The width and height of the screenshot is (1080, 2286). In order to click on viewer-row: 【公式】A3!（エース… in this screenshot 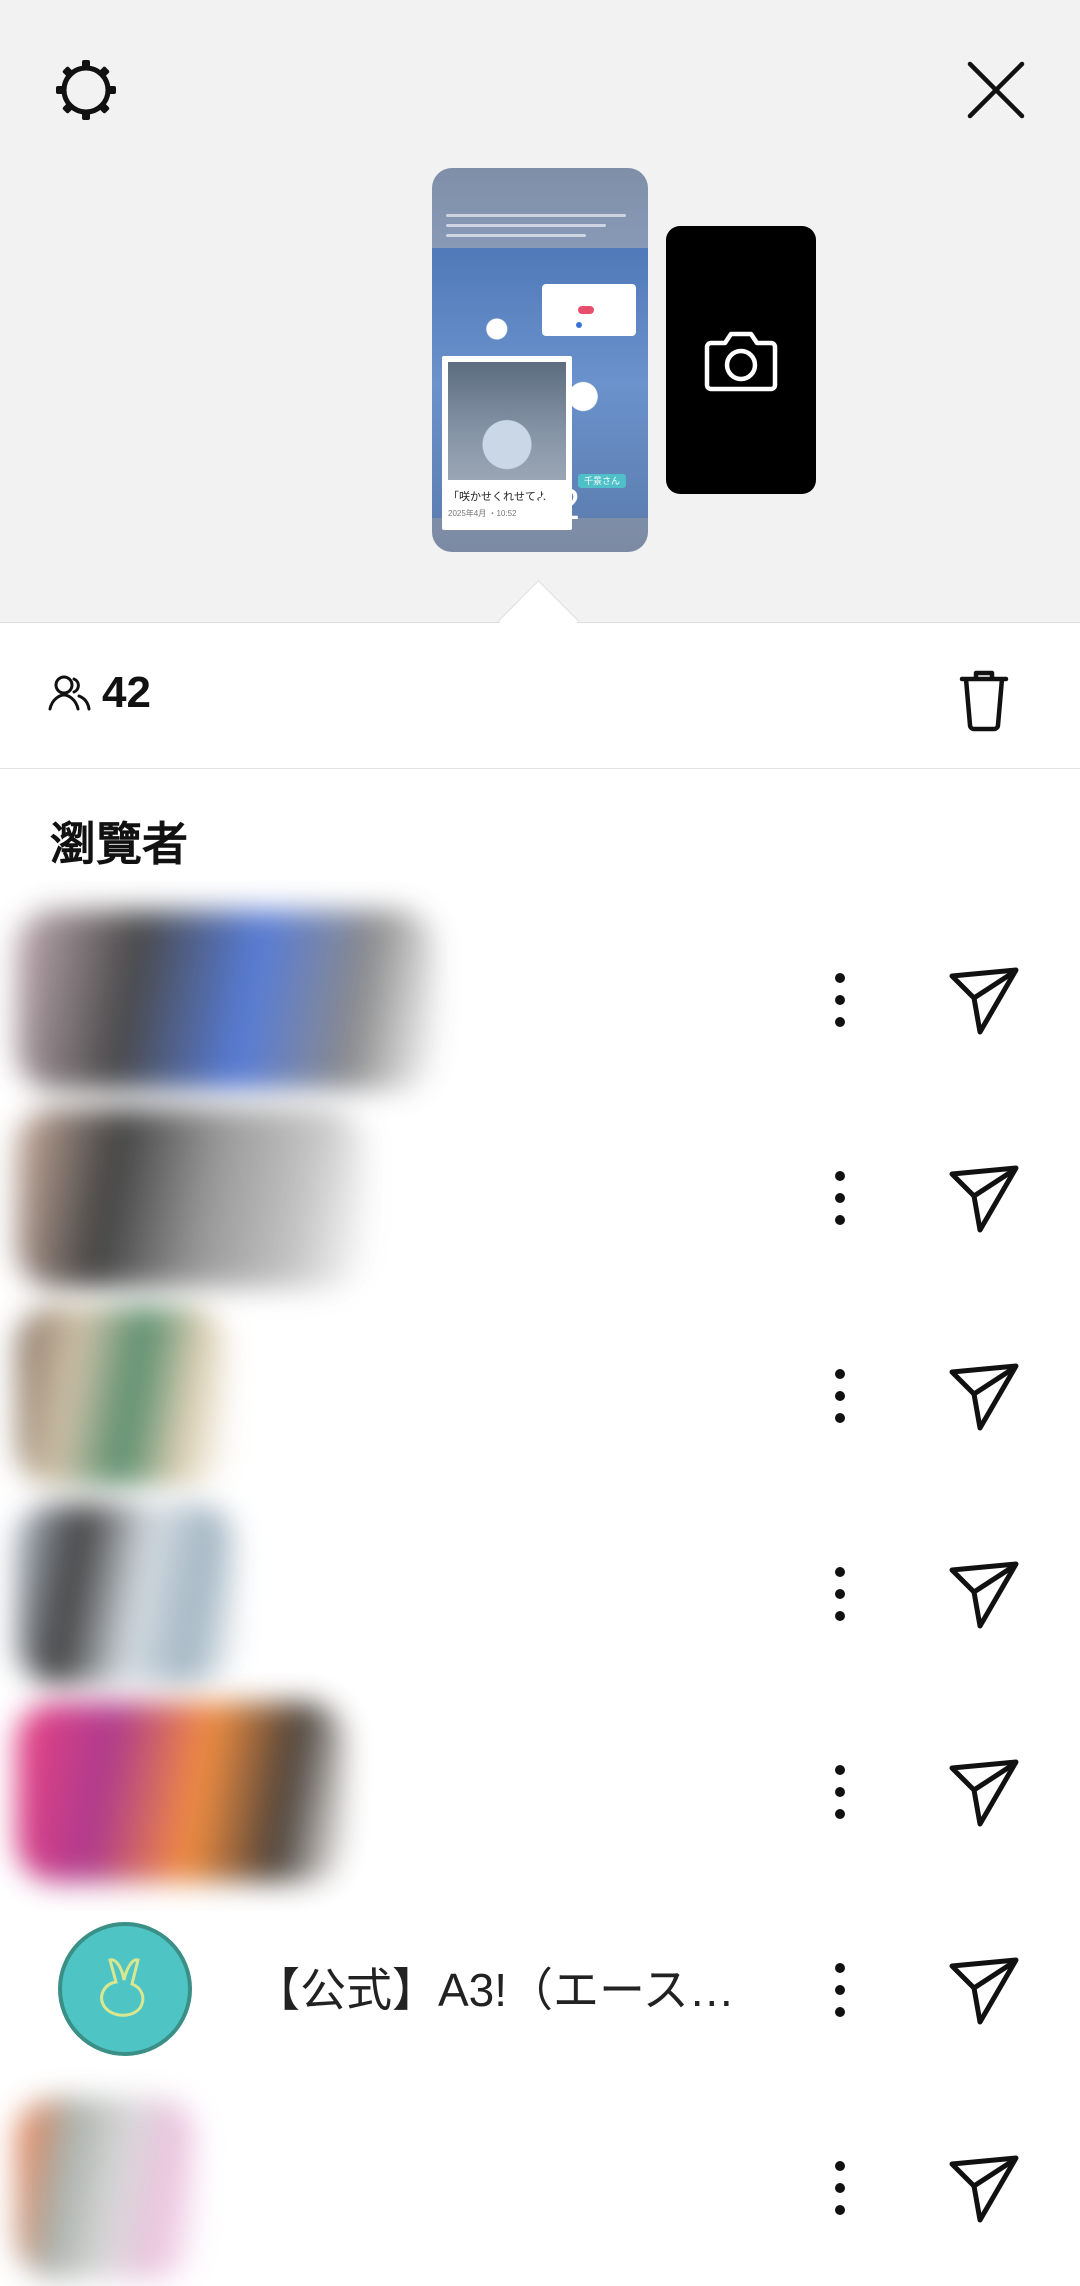, I will do `click(540, 1989)`.